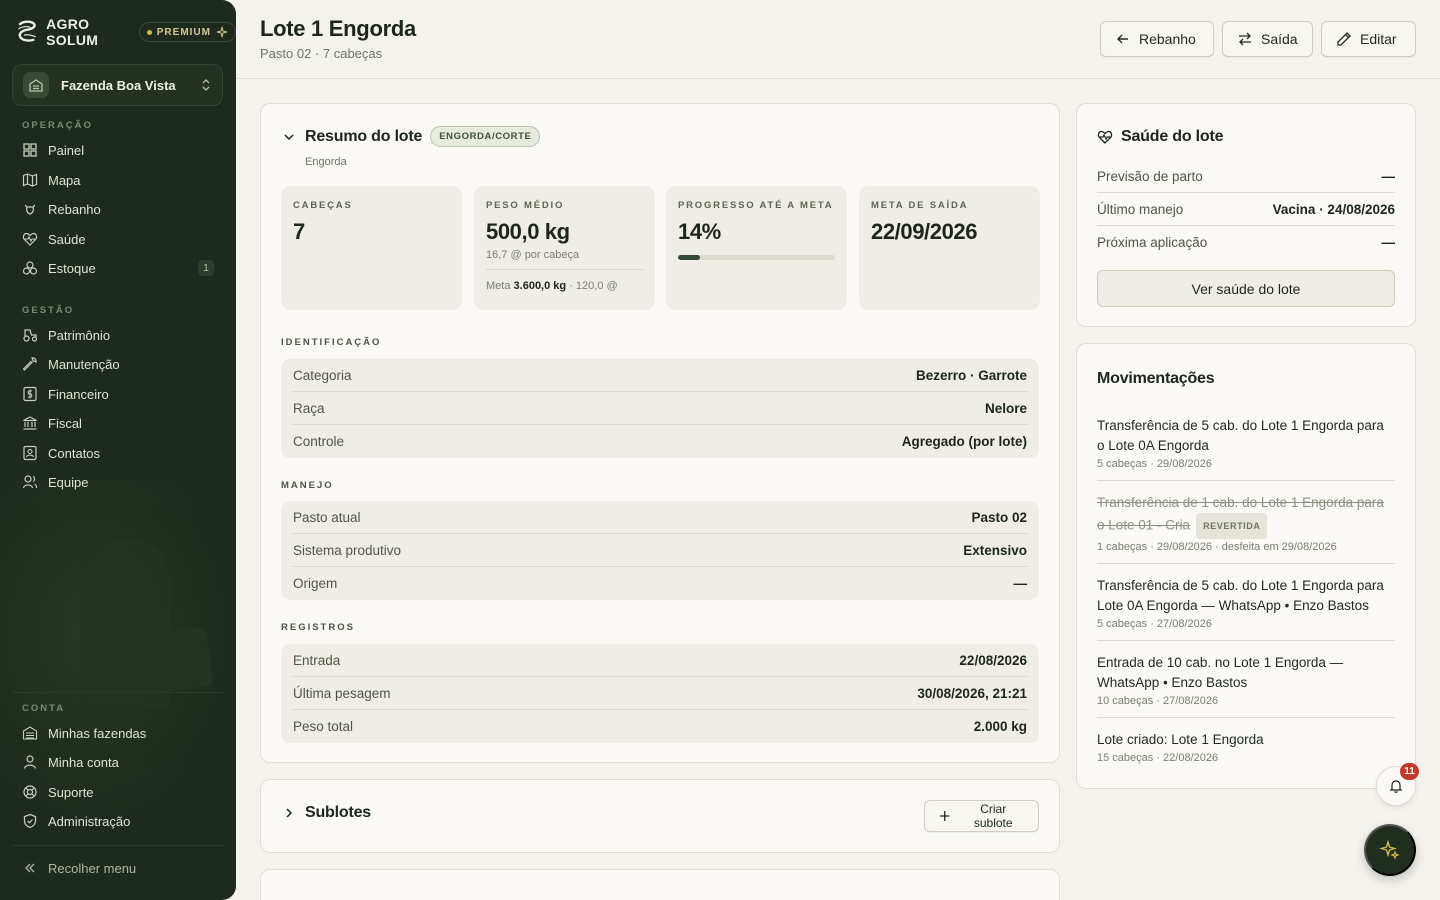 This screenshot has width=1440, height=900. I want to click on sublotes-title: Sublotes, so click(338, 812).